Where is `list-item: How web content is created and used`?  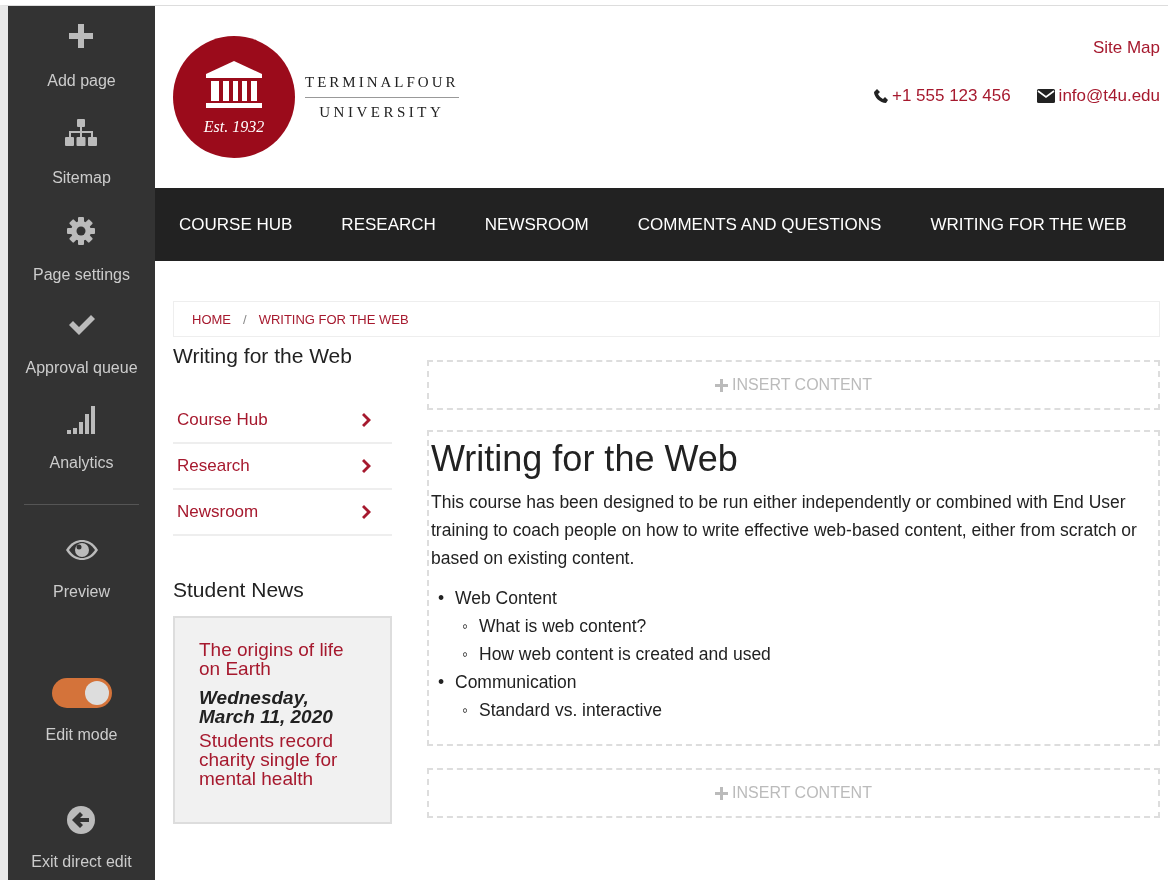 list-item: How web content is created and used is located at coordinates (625, 654).